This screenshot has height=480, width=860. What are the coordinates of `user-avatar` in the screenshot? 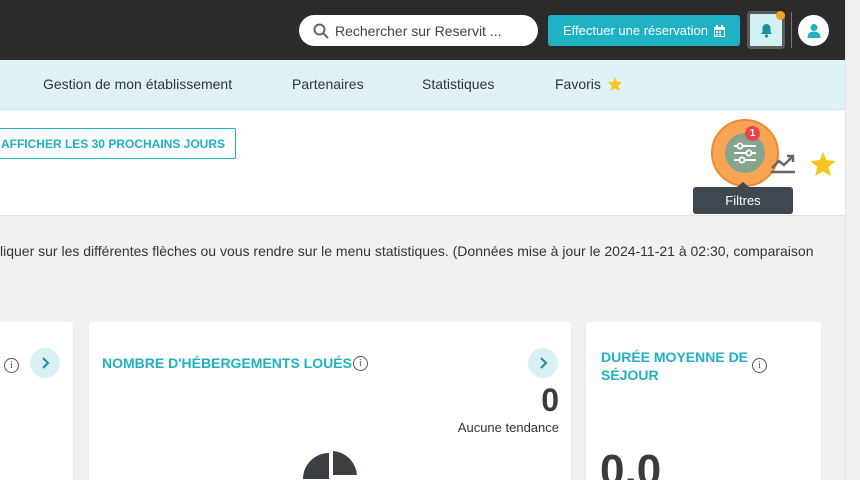 It's located at (813, 30).